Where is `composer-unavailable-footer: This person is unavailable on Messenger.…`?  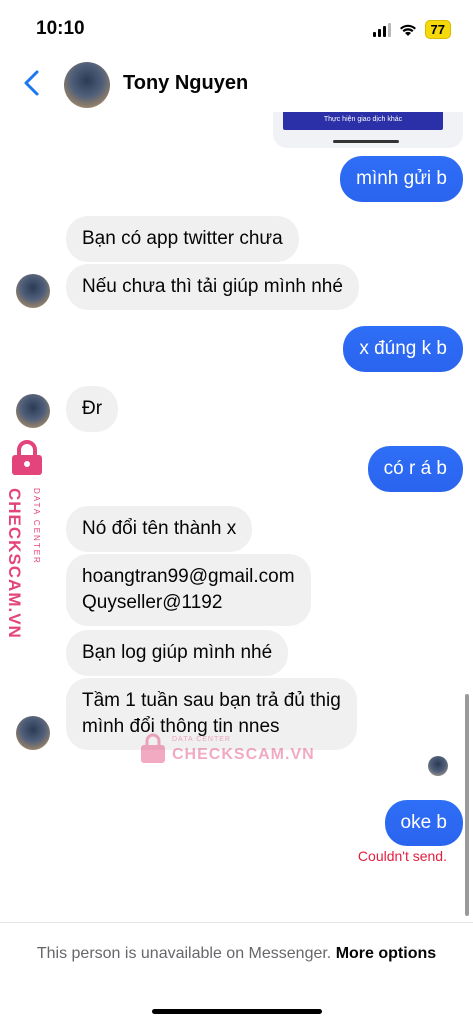
composer-unavailable-footer: This person is unavailable on Messenger.… is located at coordinates (236, 973).